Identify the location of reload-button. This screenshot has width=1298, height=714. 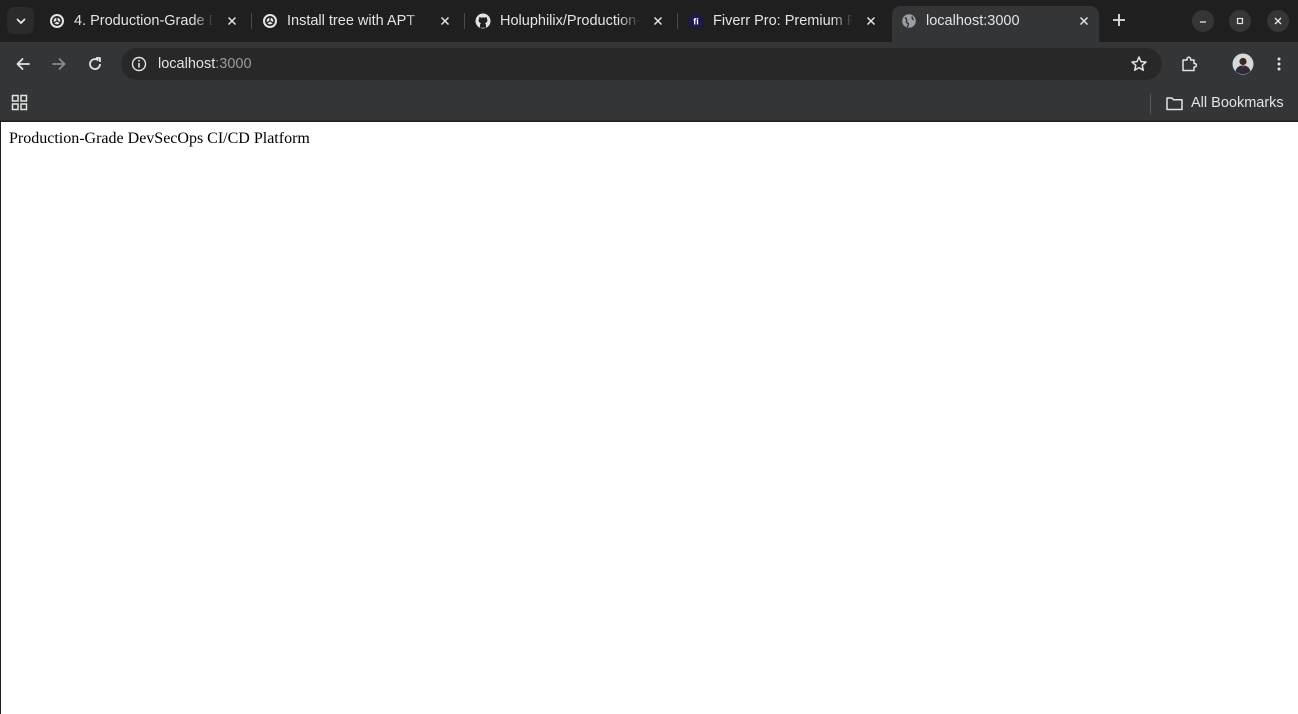
(95, 64).